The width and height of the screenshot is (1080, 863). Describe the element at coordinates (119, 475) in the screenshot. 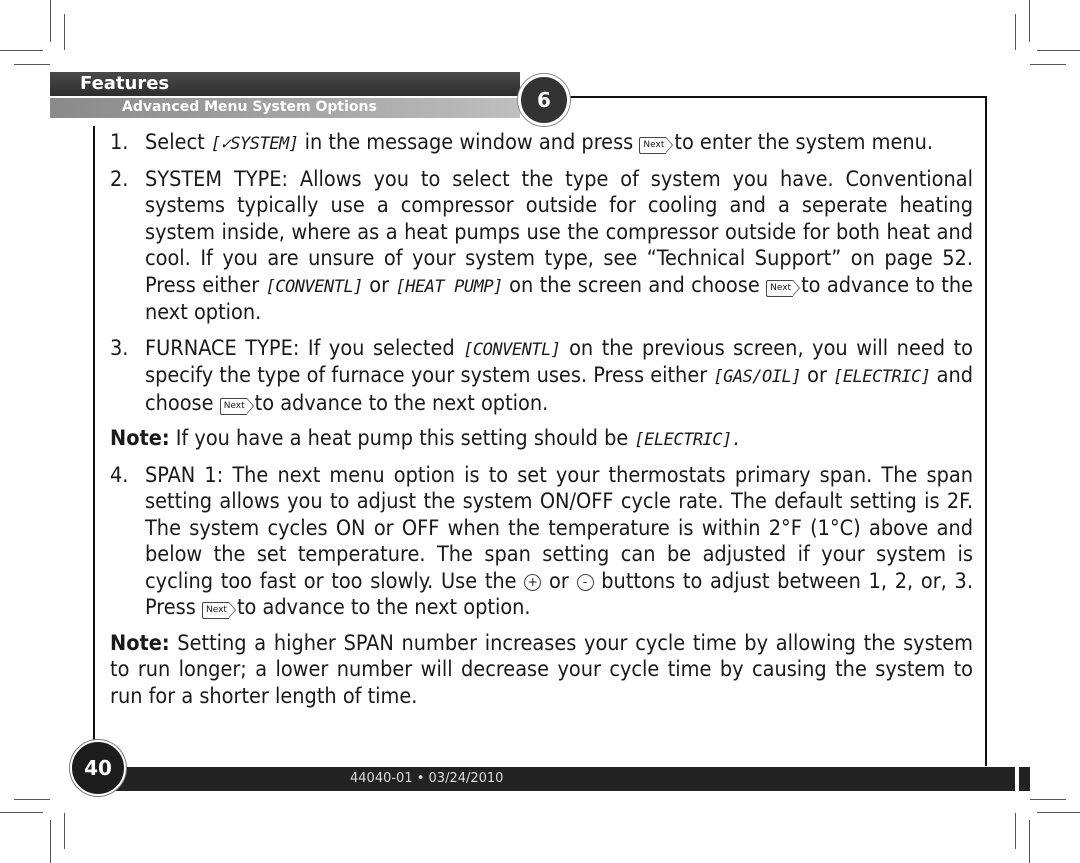

I see `item-number: 4.` at that location.